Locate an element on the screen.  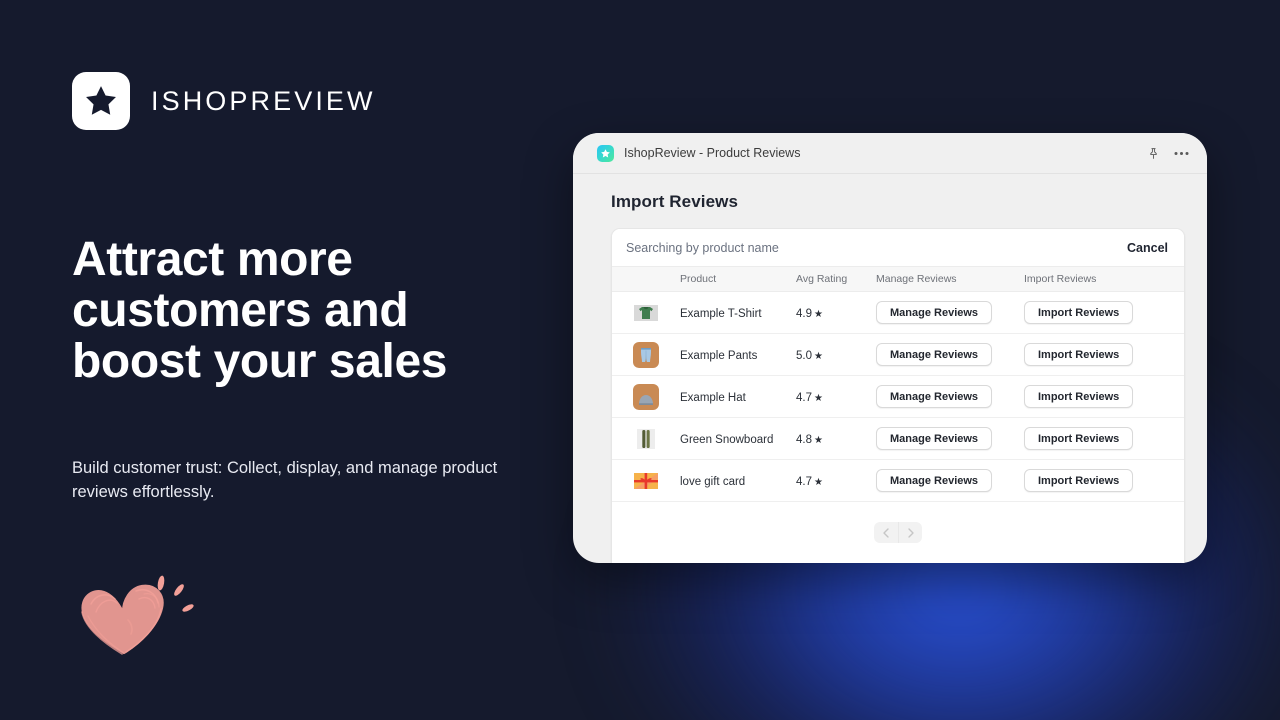
pin-icon is located at coordinates (1153, 153).